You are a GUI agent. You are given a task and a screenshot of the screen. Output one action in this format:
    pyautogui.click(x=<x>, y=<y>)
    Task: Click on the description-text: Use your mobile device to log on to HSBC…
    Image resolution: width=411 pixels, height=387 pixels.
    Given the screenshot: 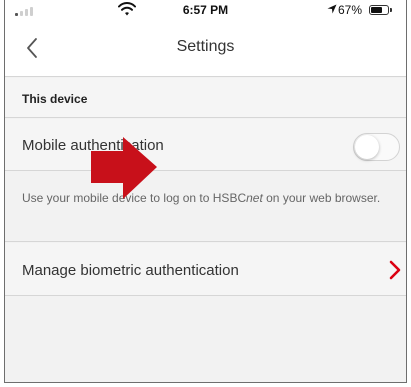 What is the action you would take?
    pyautogui.click(x=207, y=198)
    